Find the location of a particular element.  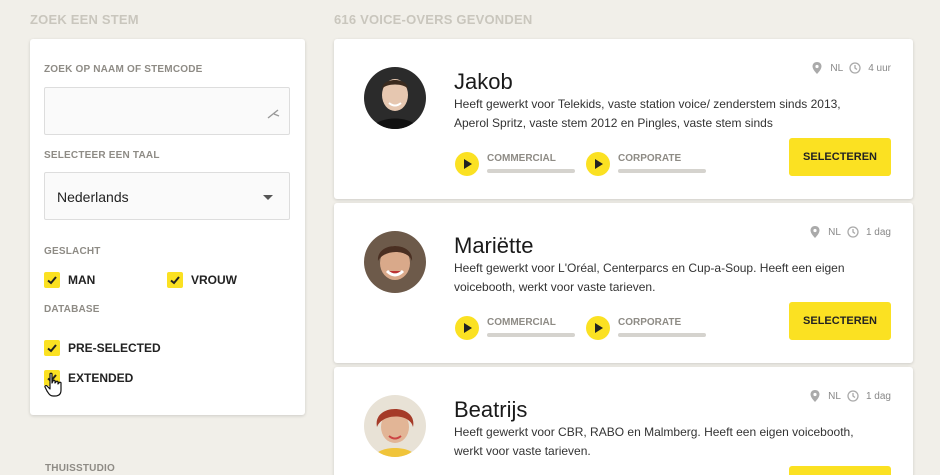

checkbox-vrouw-label: VROUW is located at coordinates (214, 280).